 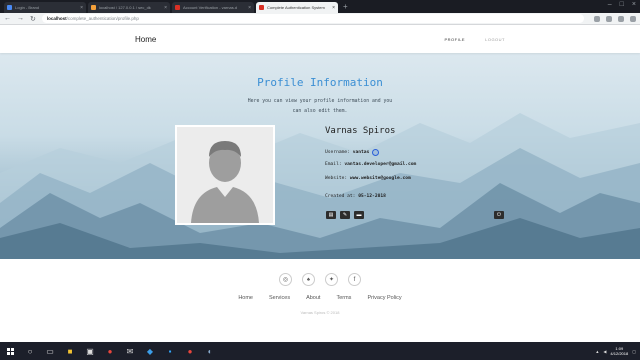 I want to click on profile-name: Varnas Spiros, so click(x=360, y=131).